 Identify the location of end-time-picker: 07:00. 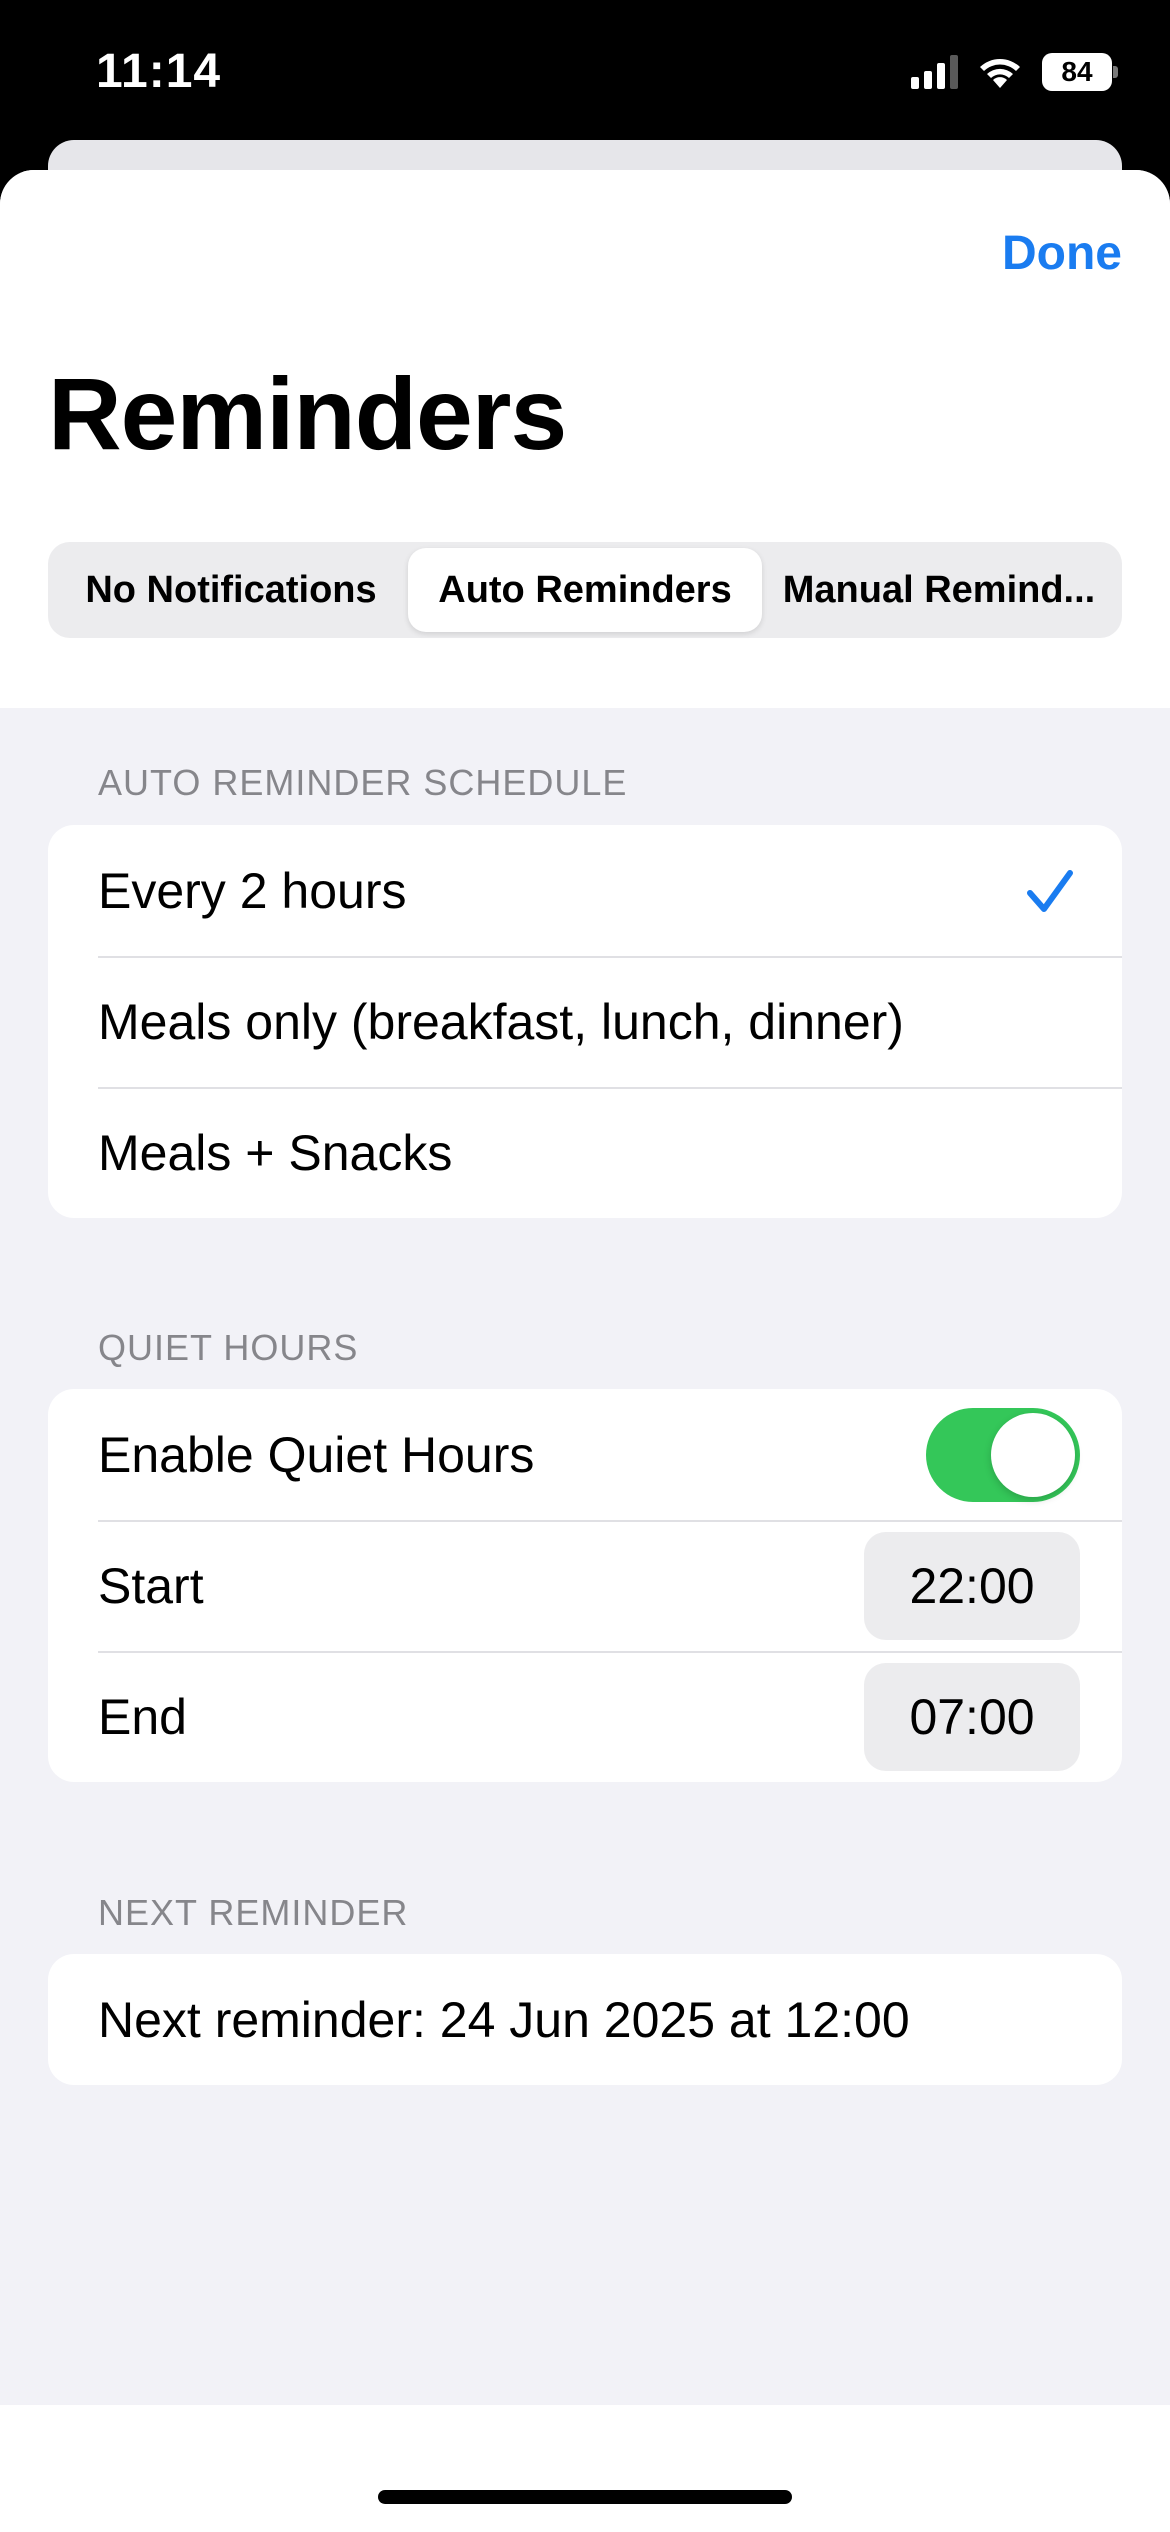
(972, 1716).